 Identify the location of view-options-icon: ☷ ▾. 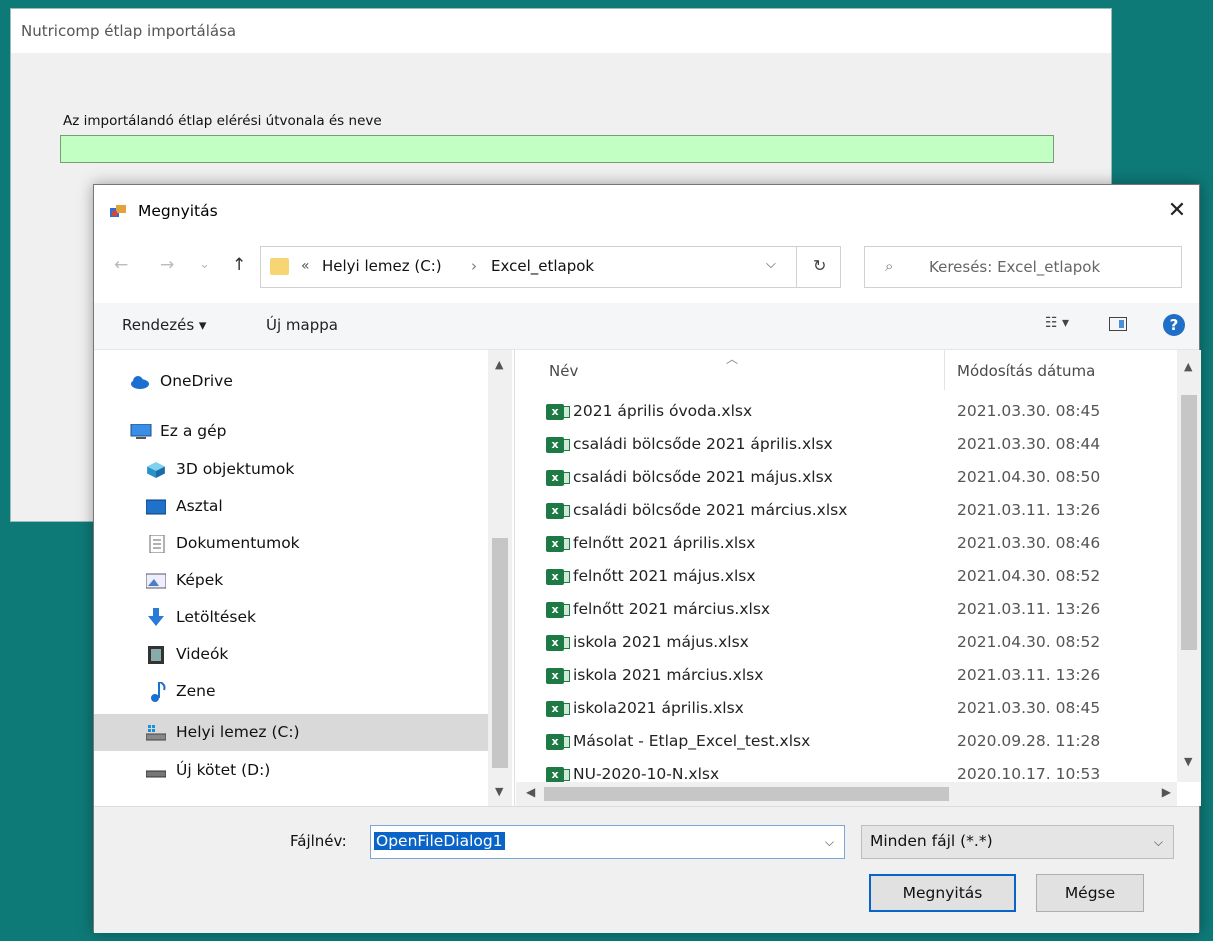
(1057, 323).